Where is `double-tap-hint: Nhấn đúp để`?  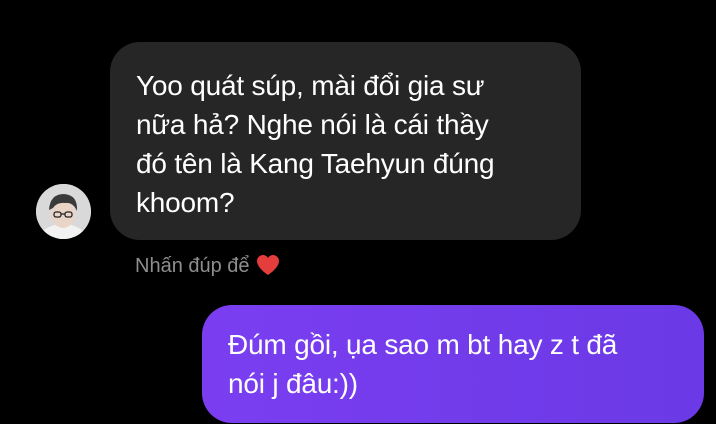
double-tap-hint: Nhấn đúp để is located at coordinates (207, 268).